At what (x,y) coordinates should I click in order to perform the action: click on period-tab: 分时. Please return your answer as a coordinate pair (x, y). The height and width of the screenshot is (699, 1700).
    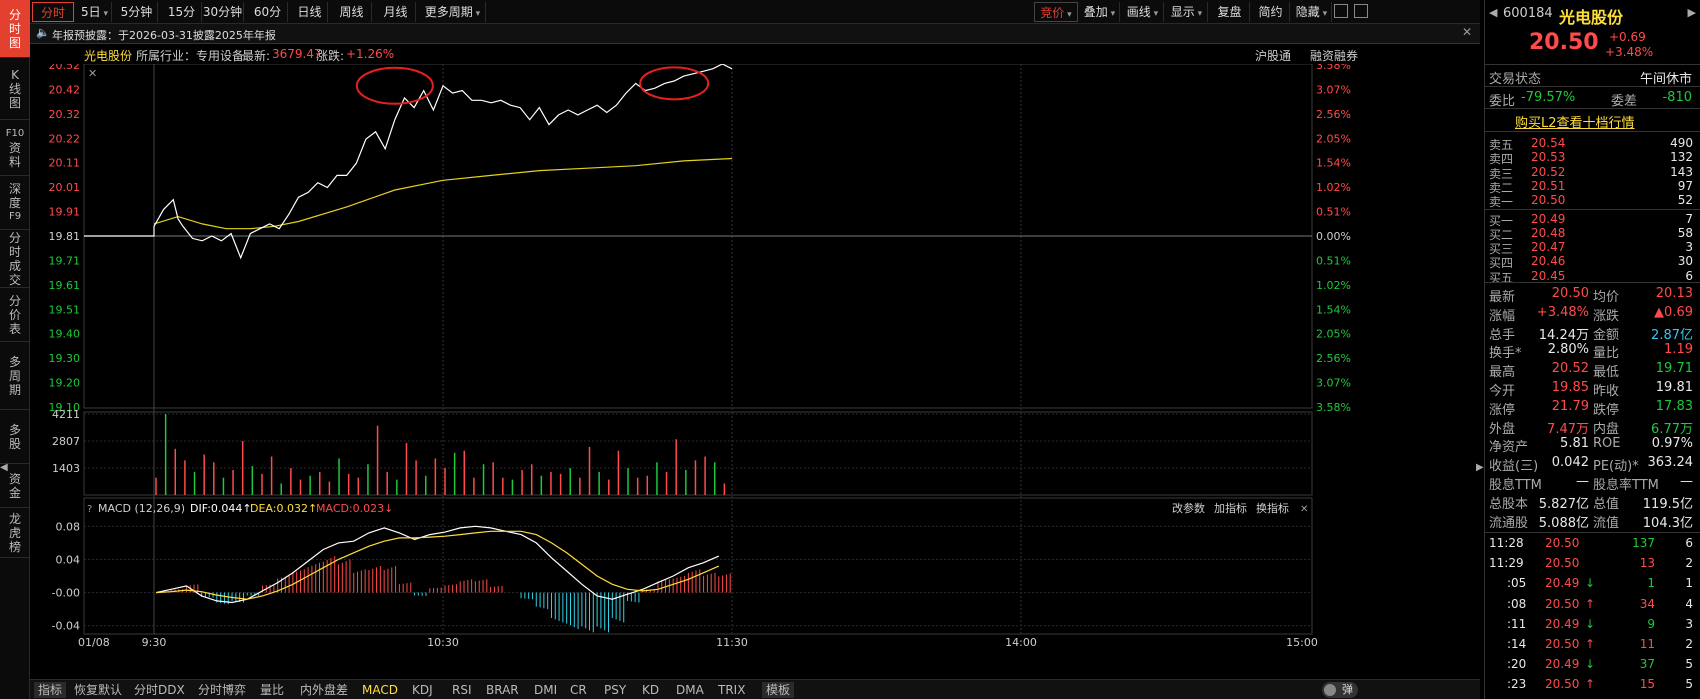
    Looking at the image, I should click on (53, 12).